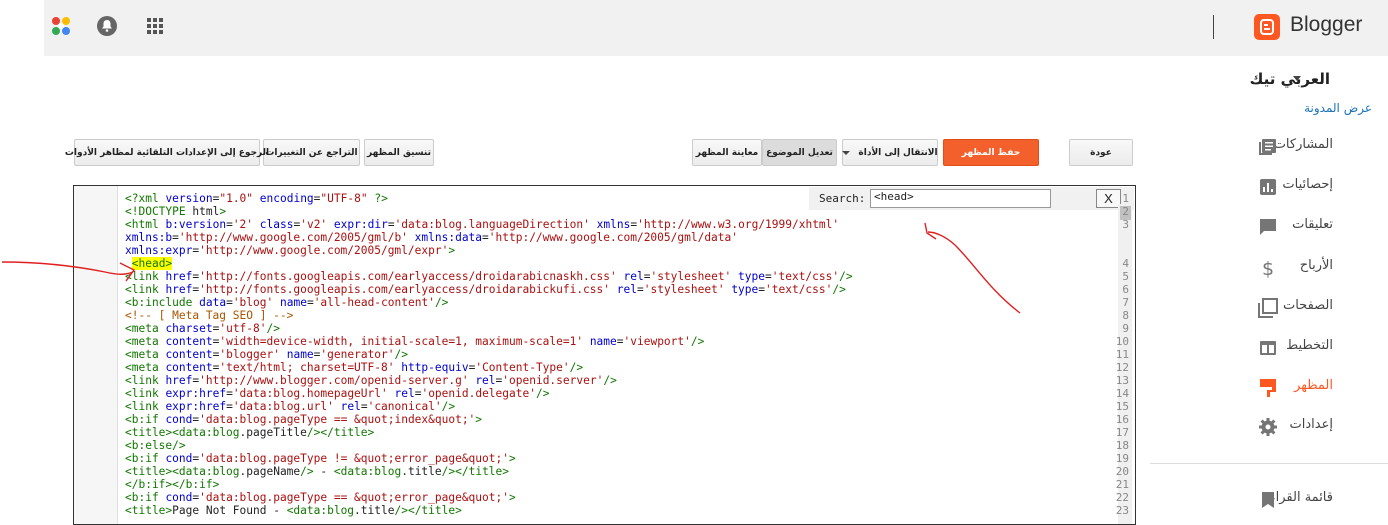  What do you see at coordinates (1125, 211) in the screenshot?
I see `line-number: 2` at bounding box center [1125, 211].